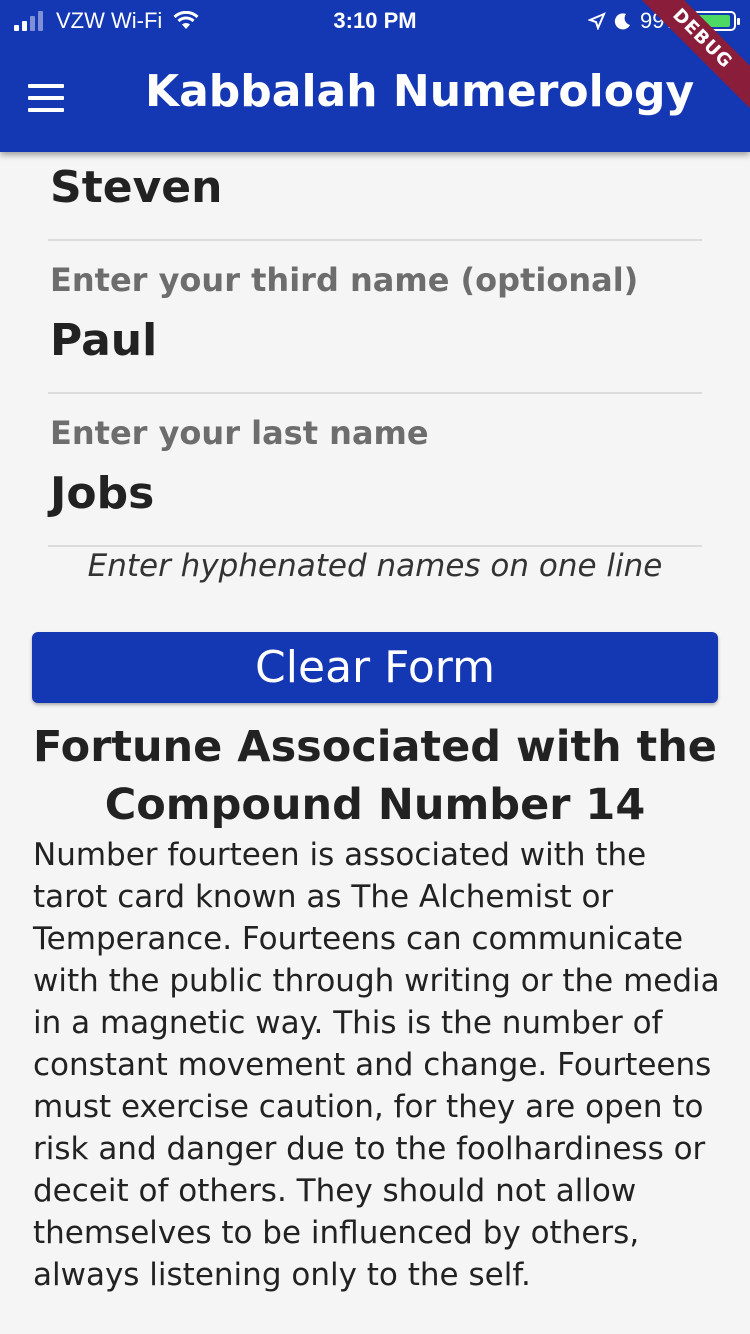 The width and height of the screenshot is (750, 1334). Describe the element at coordinates (239, 433) in the screenshot. I see `last-name-label: Enter your last name` at that location.